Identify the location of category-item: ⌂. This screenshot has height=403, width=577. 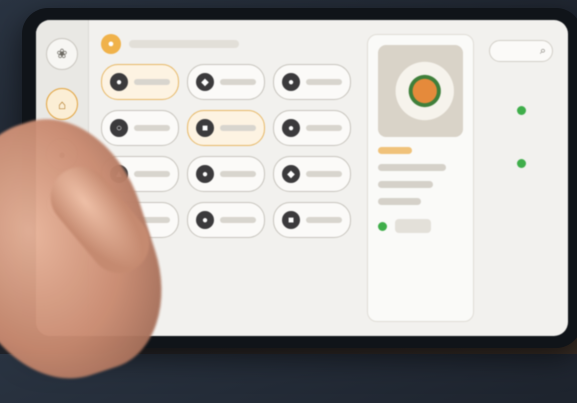
(62, 104).